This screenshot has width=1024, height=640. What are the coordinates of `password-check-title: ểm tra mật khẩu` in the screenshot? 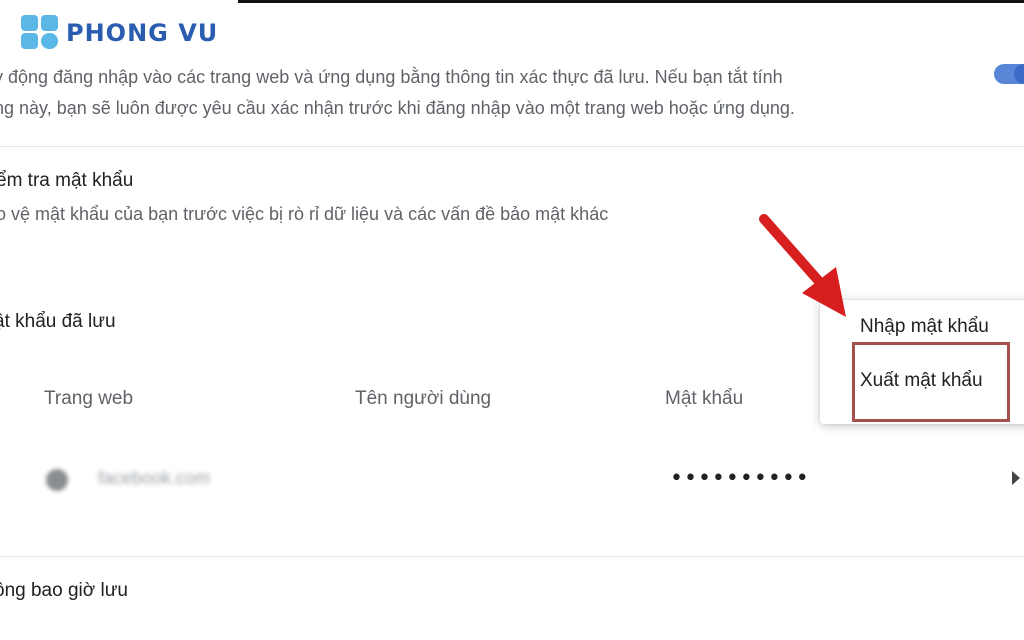 It's located at (66, 181).